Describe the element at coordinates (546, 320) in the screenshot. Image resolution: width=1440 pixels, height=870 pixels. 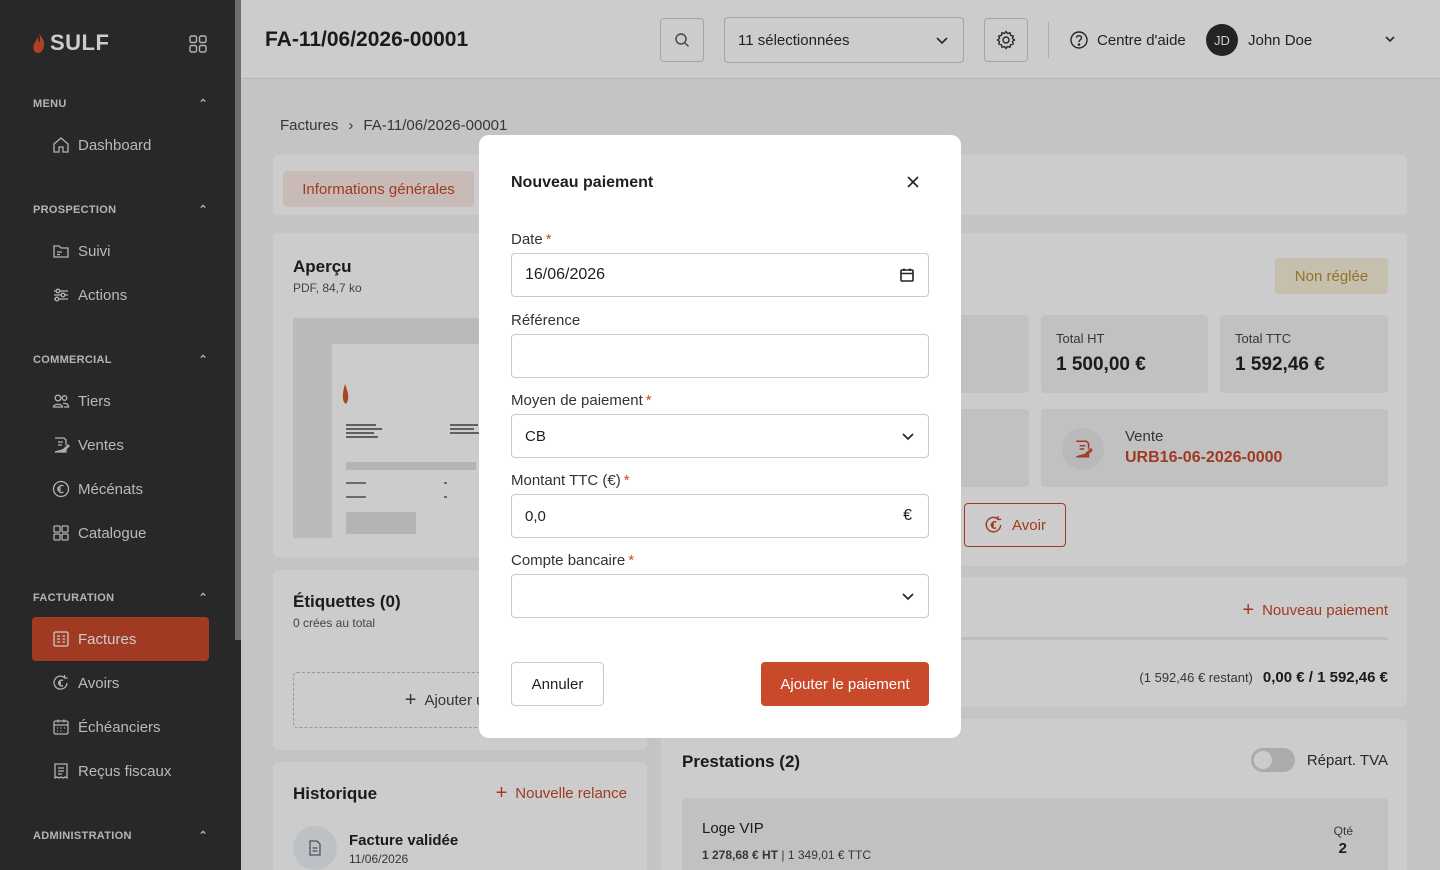
I see `reference-label: Référence` at that location.